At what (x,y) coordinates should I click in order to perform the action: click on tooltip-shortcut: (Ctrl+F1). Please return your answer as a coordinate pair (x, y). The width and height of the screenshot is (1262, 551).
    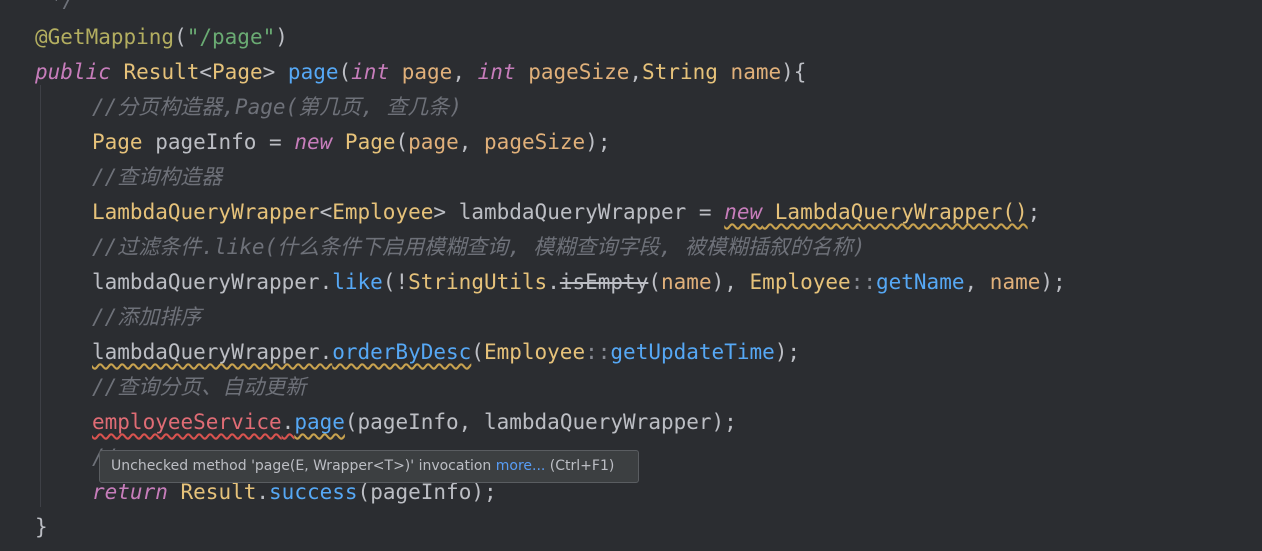
    Looking at the image, I should click on (580, 466).